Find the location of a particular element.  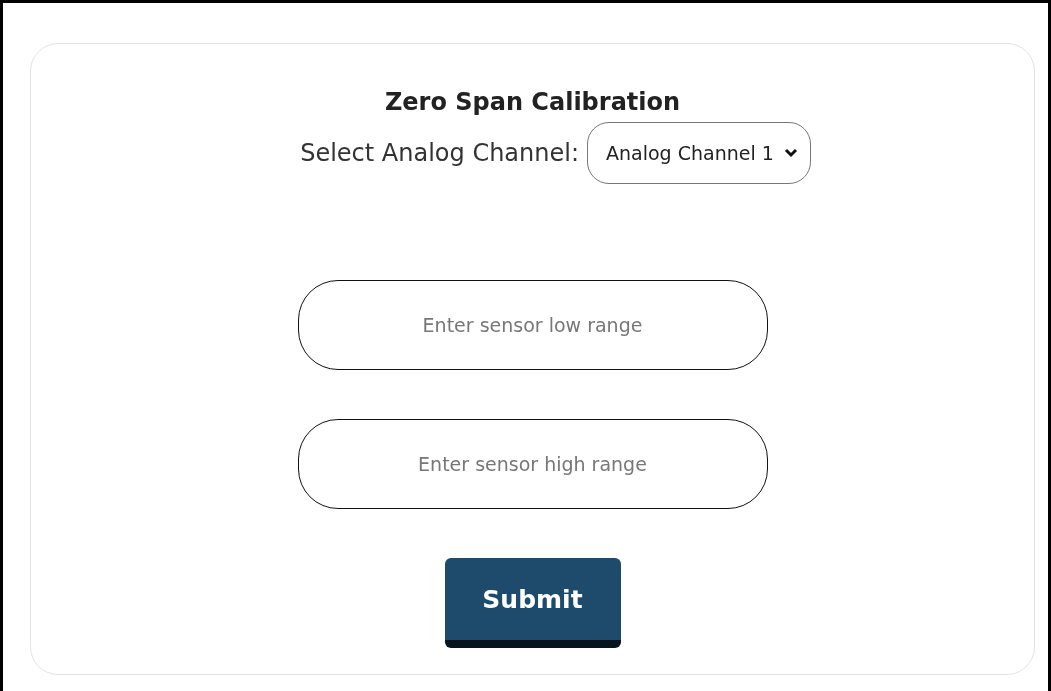

channel-label: Select Analog Channel: is located at coordinates (439, 153).